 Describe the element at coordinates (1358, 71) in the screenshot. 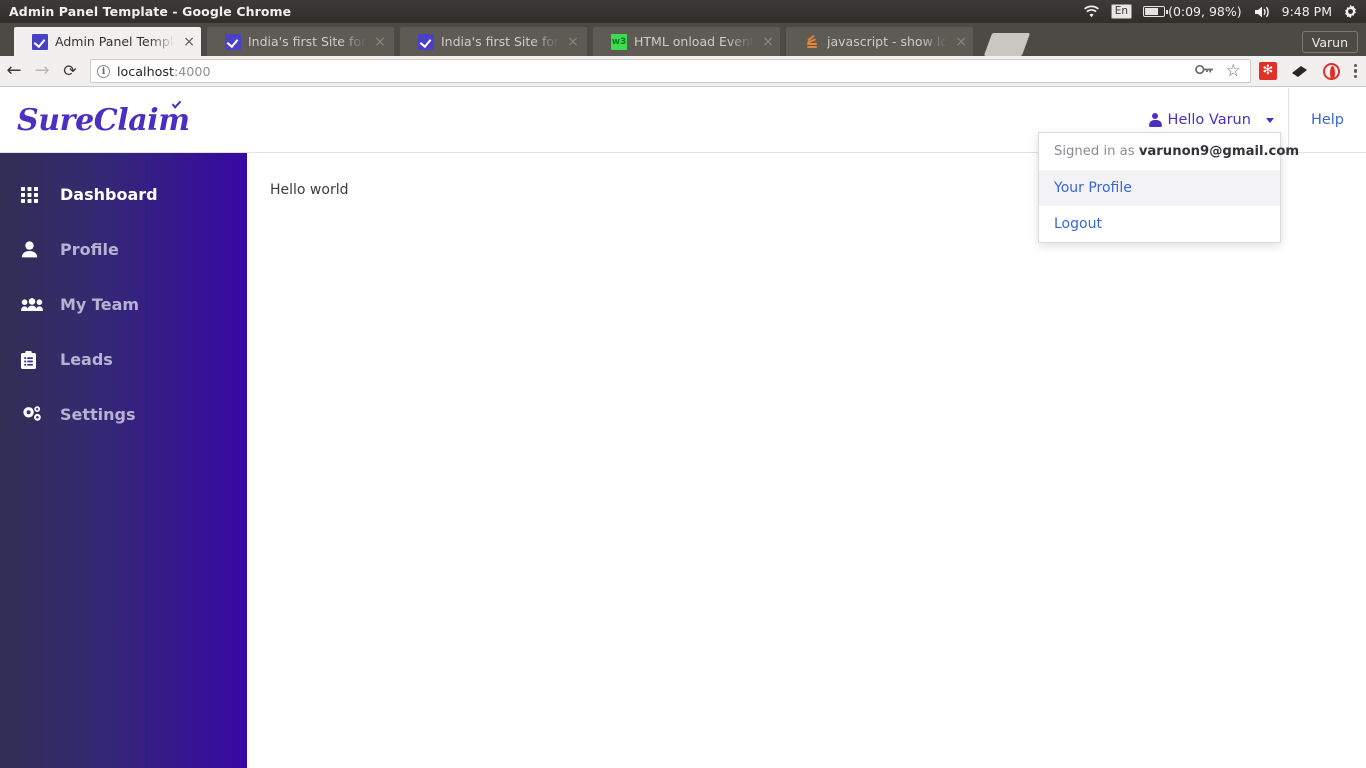

I see `kebab-menu-icon` at that location.